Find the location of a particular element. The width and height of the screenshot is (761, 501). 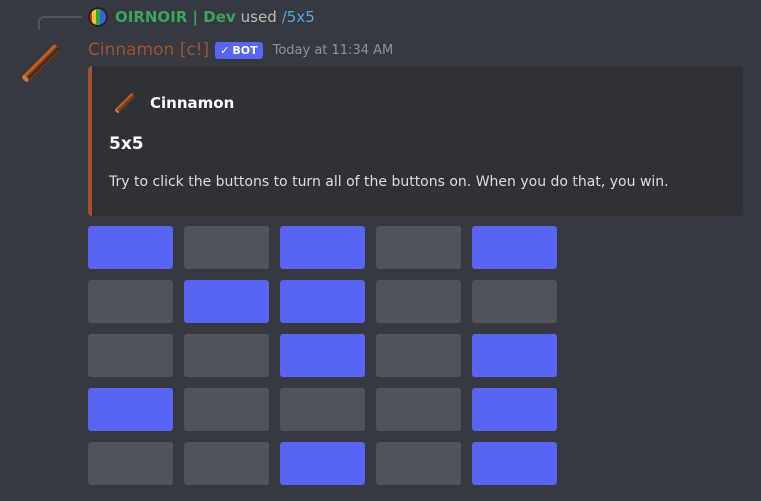

grid-button-r3-c1 is located at coordinates (130, 355).